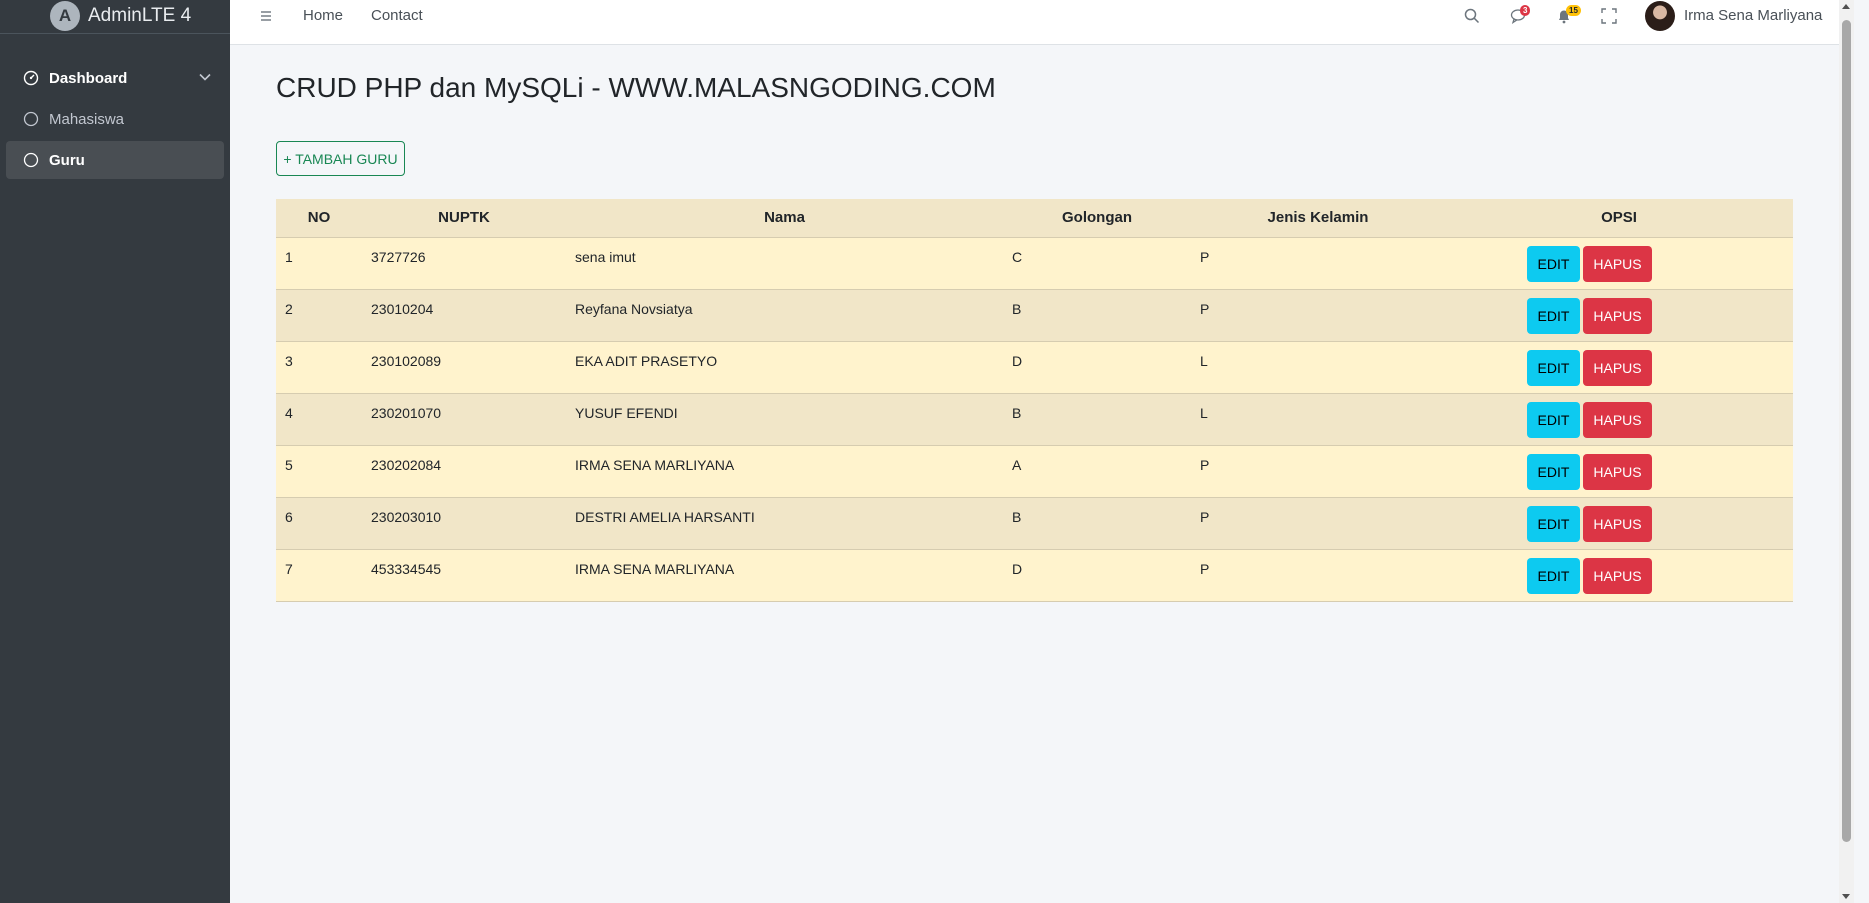  I want to click on speedometer-icon, so click(31, 78).